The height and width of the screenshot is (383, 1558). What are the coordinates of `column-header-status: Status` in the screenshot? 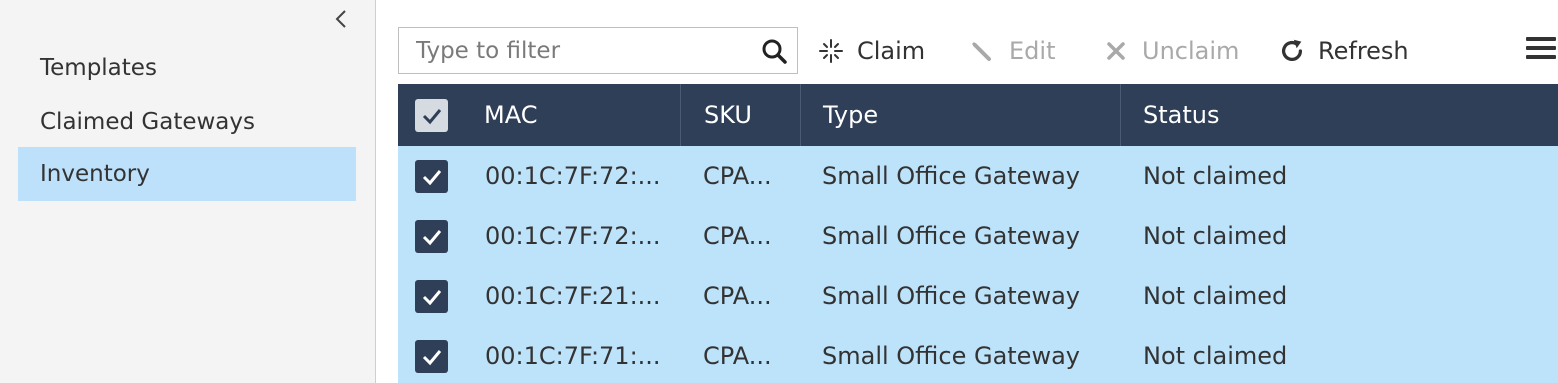 It's located at (1339, 115).